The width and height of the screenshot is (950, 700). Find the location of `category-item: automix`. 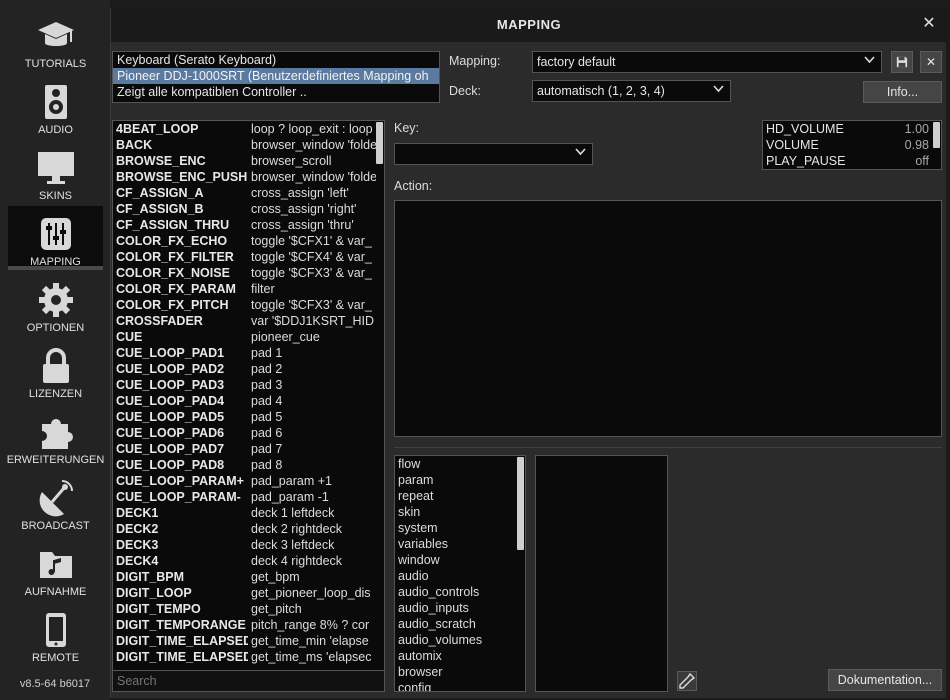

category-item: automix is located at coordinates (460, 656).